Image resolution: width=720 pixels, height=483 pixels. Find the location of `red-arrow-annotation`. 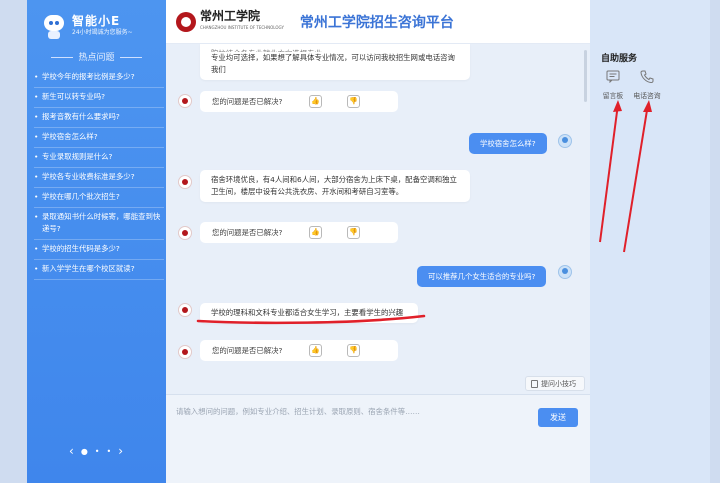

red-arrow-annotation is located at coordinates (625, 176).